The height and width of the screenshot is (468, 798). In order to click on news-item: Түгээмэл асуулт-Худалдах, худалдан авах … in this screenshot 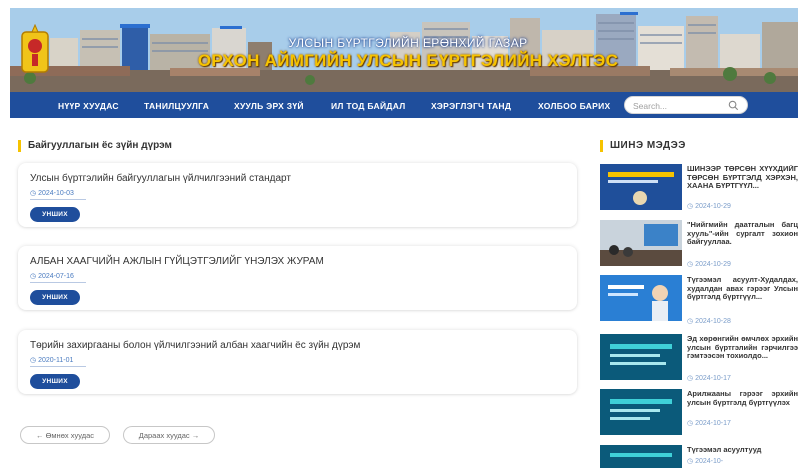, I will do `click(699, 300)`.